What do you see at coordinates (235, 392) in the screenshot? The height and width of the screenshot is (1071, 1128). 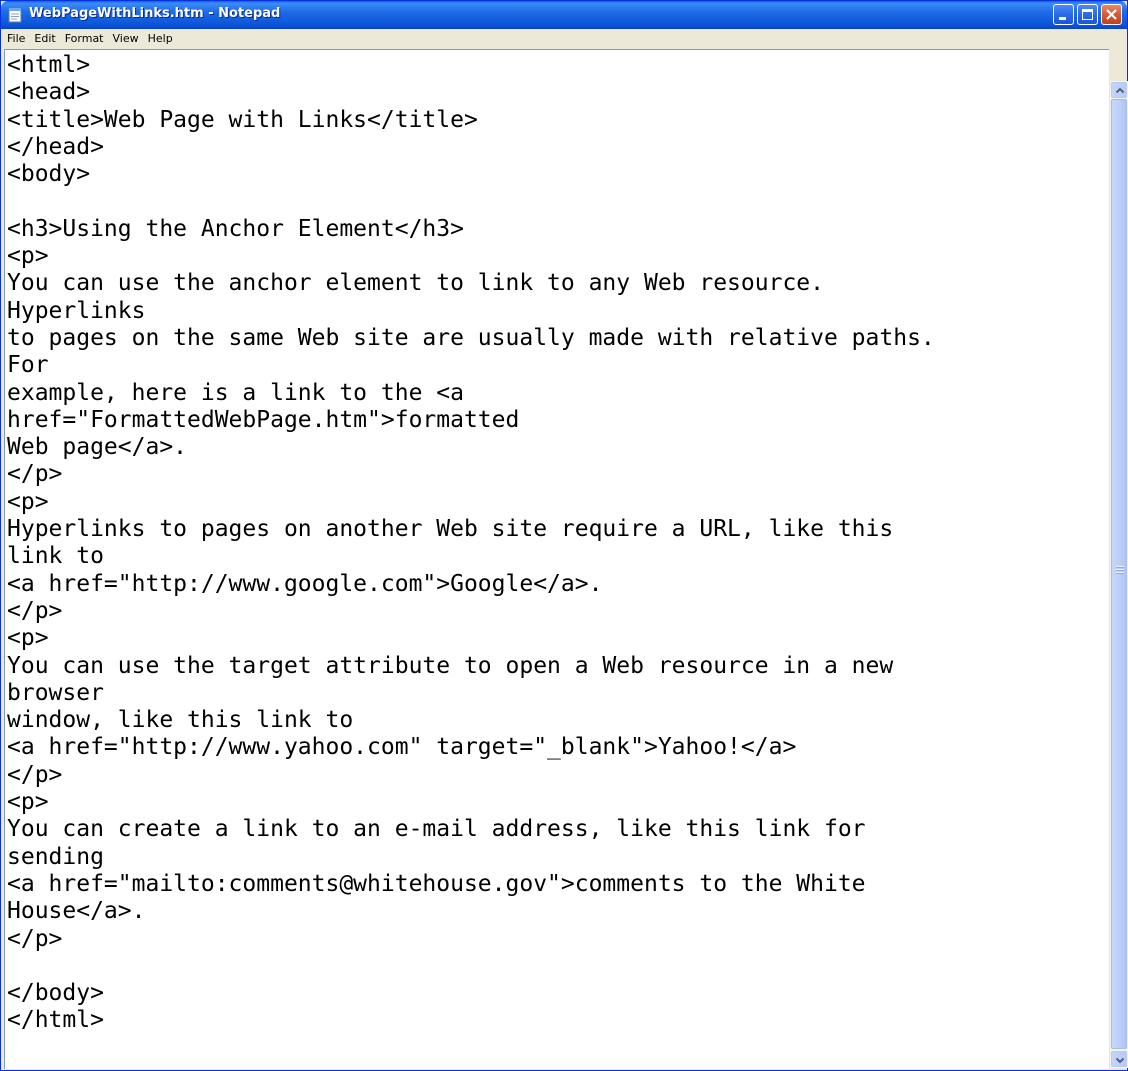 I see `editor-line: example, here is a link to the <a` at bounding box center [235, 392].